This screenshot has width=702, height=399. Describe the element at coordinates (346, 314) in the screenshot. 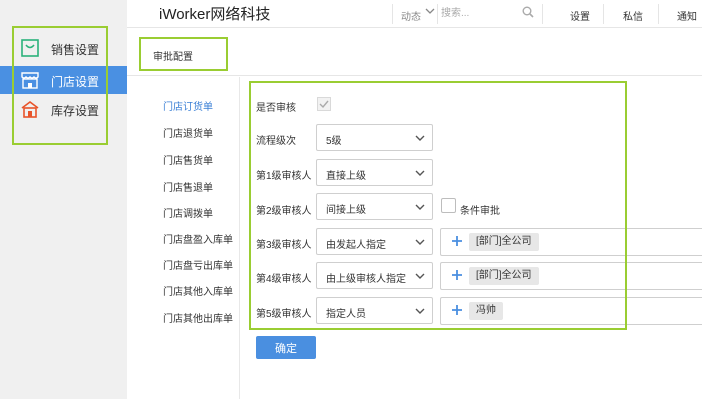

I see `select-value: 指定人员` at that location.